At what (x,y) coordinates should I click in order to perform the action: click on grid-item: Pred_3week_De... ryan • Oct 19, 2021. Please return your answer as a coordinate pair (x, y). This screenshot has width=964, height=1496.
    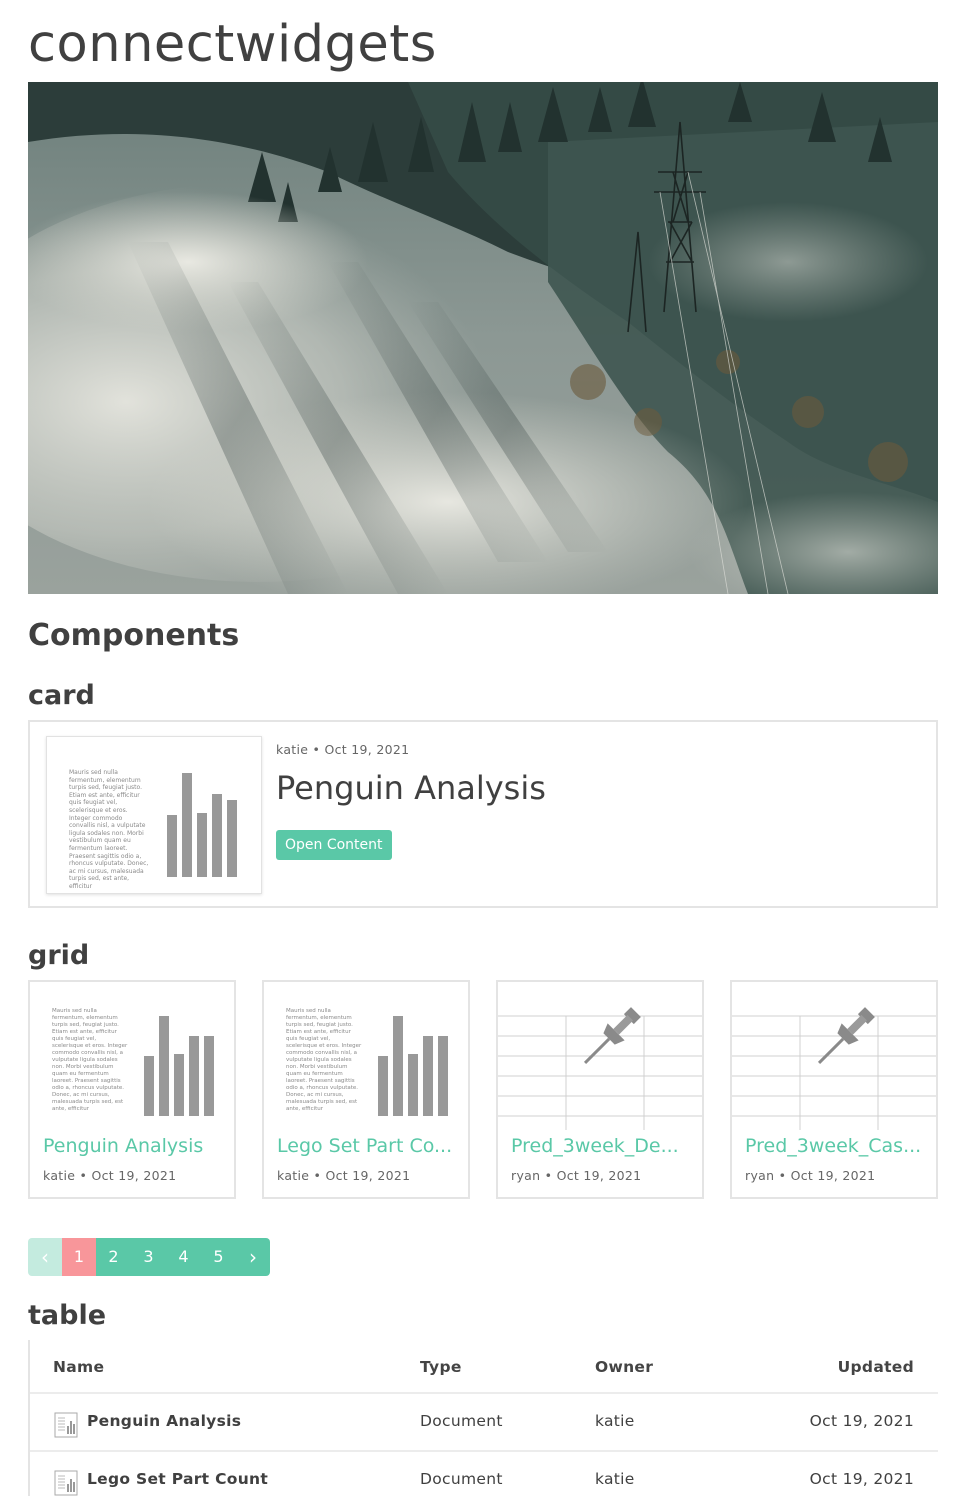
    Looking at the image, I should click on (600, 1089).